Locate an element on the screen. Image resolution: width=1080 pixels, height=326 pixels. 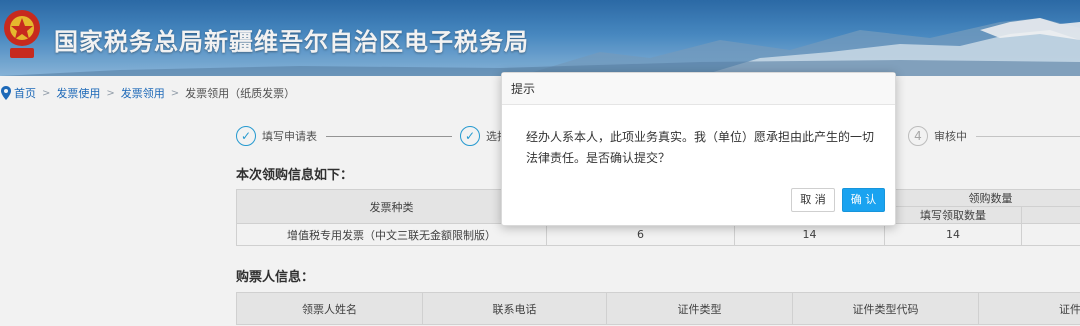
confirm-button: 确 认 is located at coordinates (863, 200).